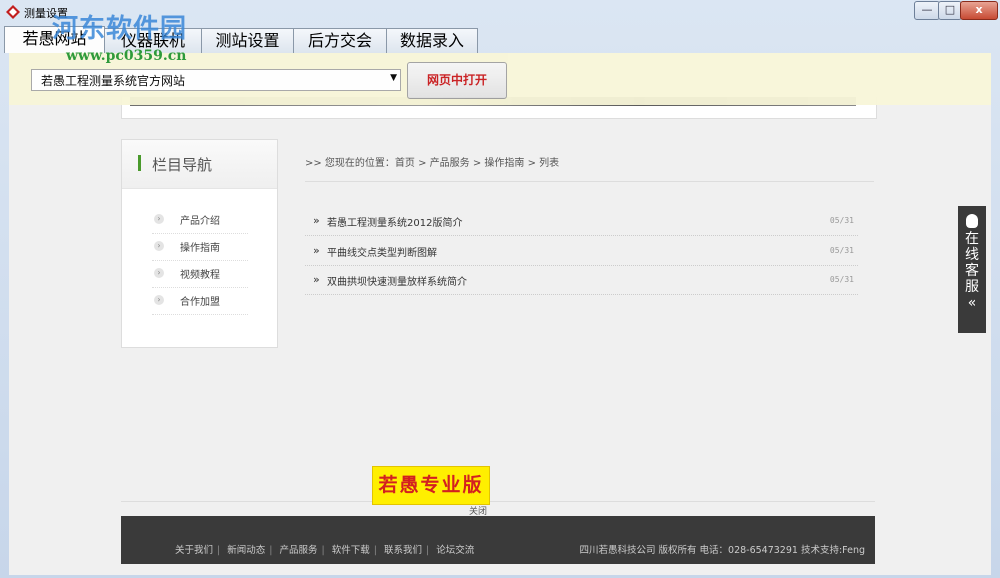 The height and width of the screenshot is (578, 1000). What do you see at coordinates (393, 78) in the screenshot?
I see `dropdown-arrow-icon: ▼` at bounding box center [393, 78].